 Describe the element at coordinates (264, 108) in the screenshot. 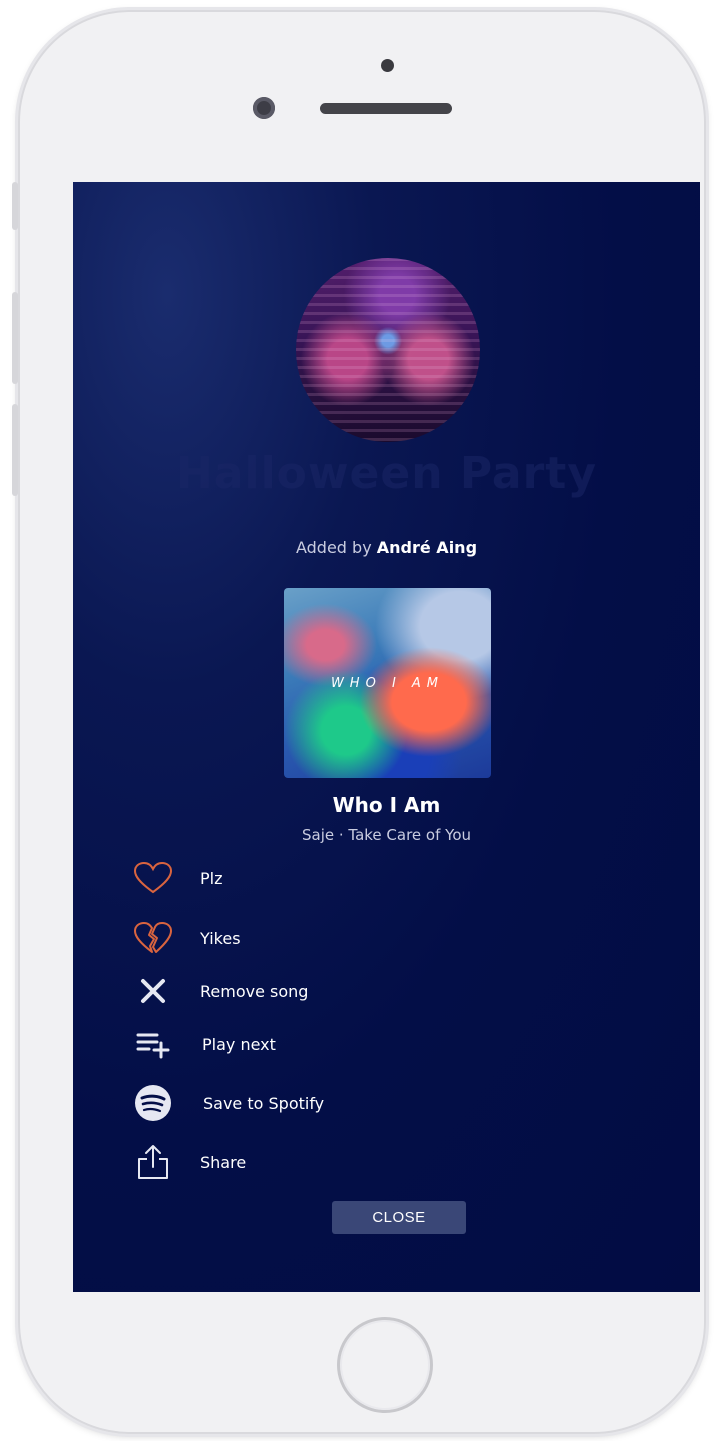

I see `front-camera` at that location.